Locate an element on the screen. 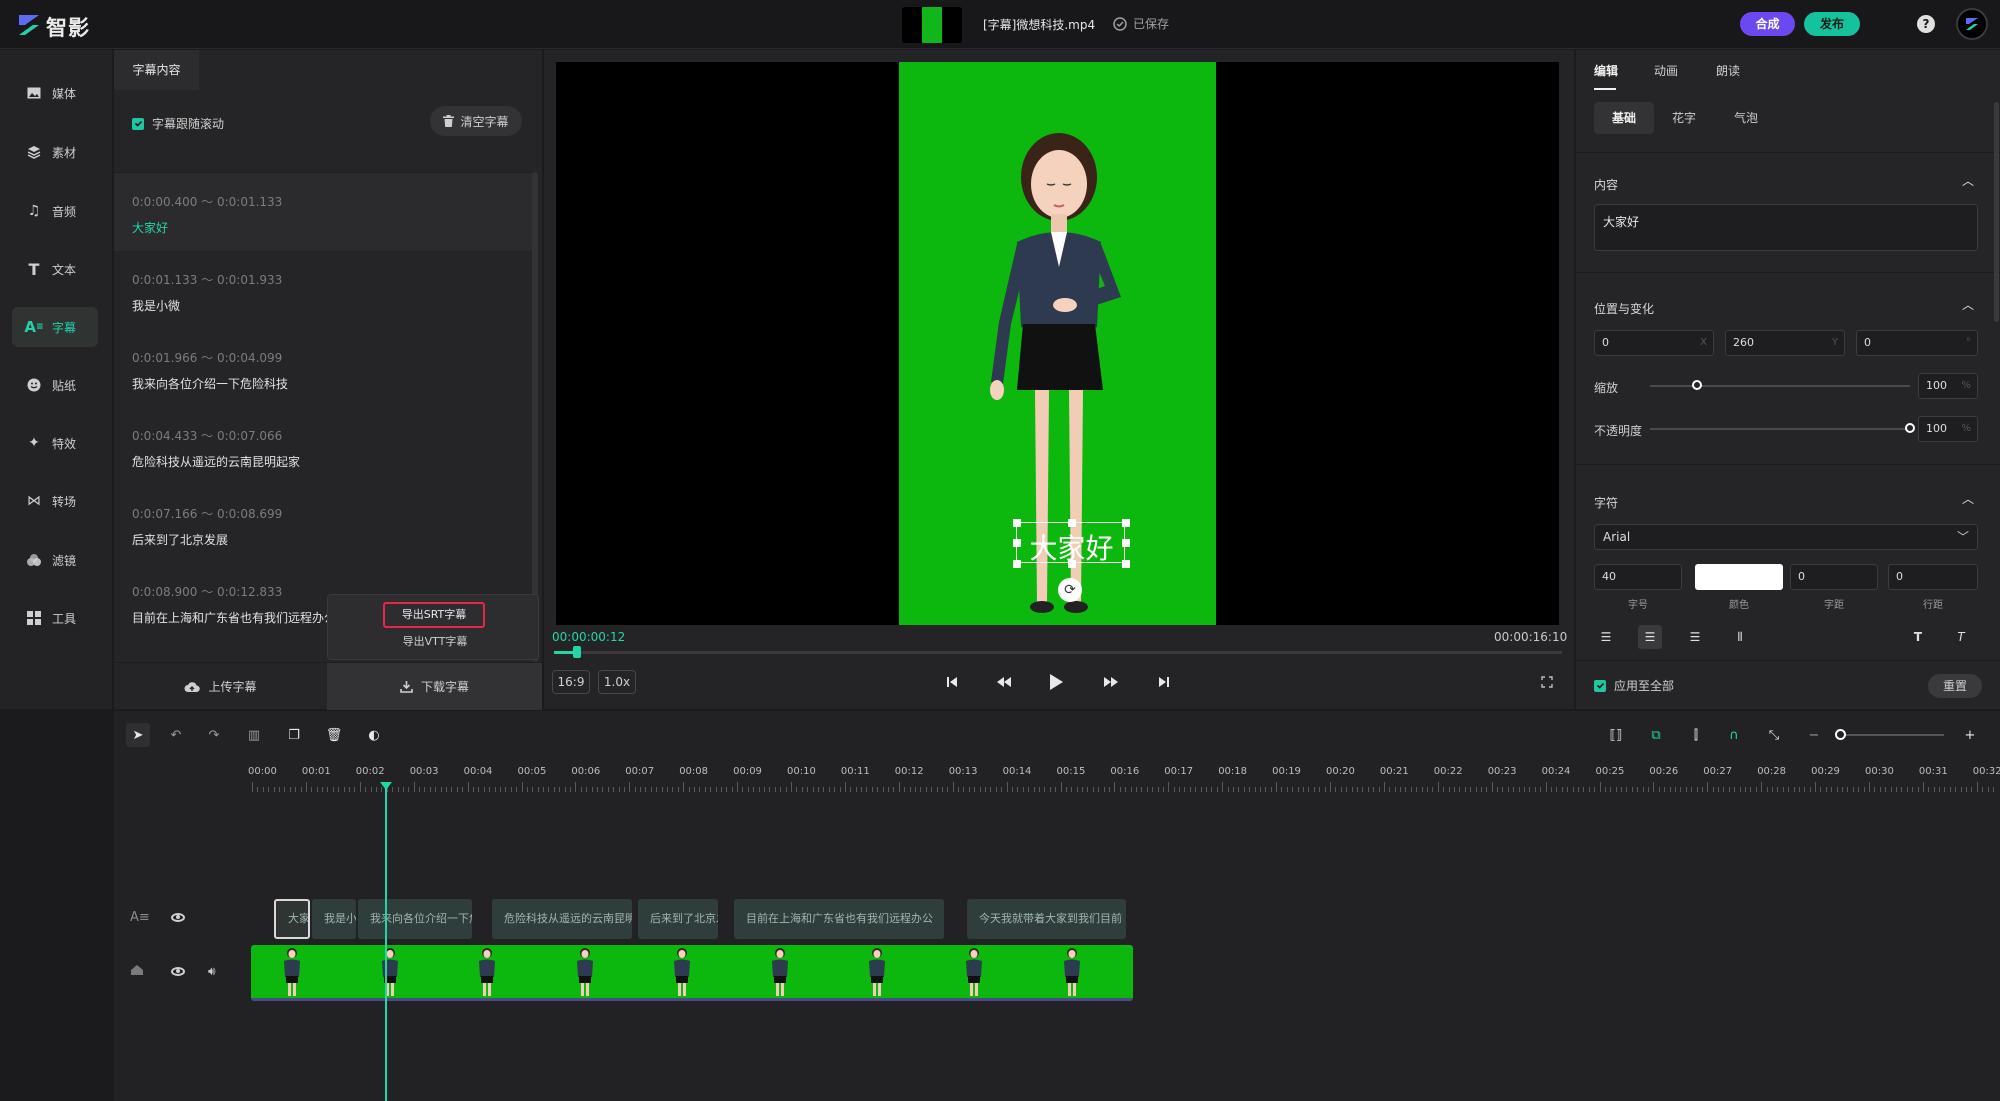  subtitle-text: 大家好 is located at coordinates (150, 227).